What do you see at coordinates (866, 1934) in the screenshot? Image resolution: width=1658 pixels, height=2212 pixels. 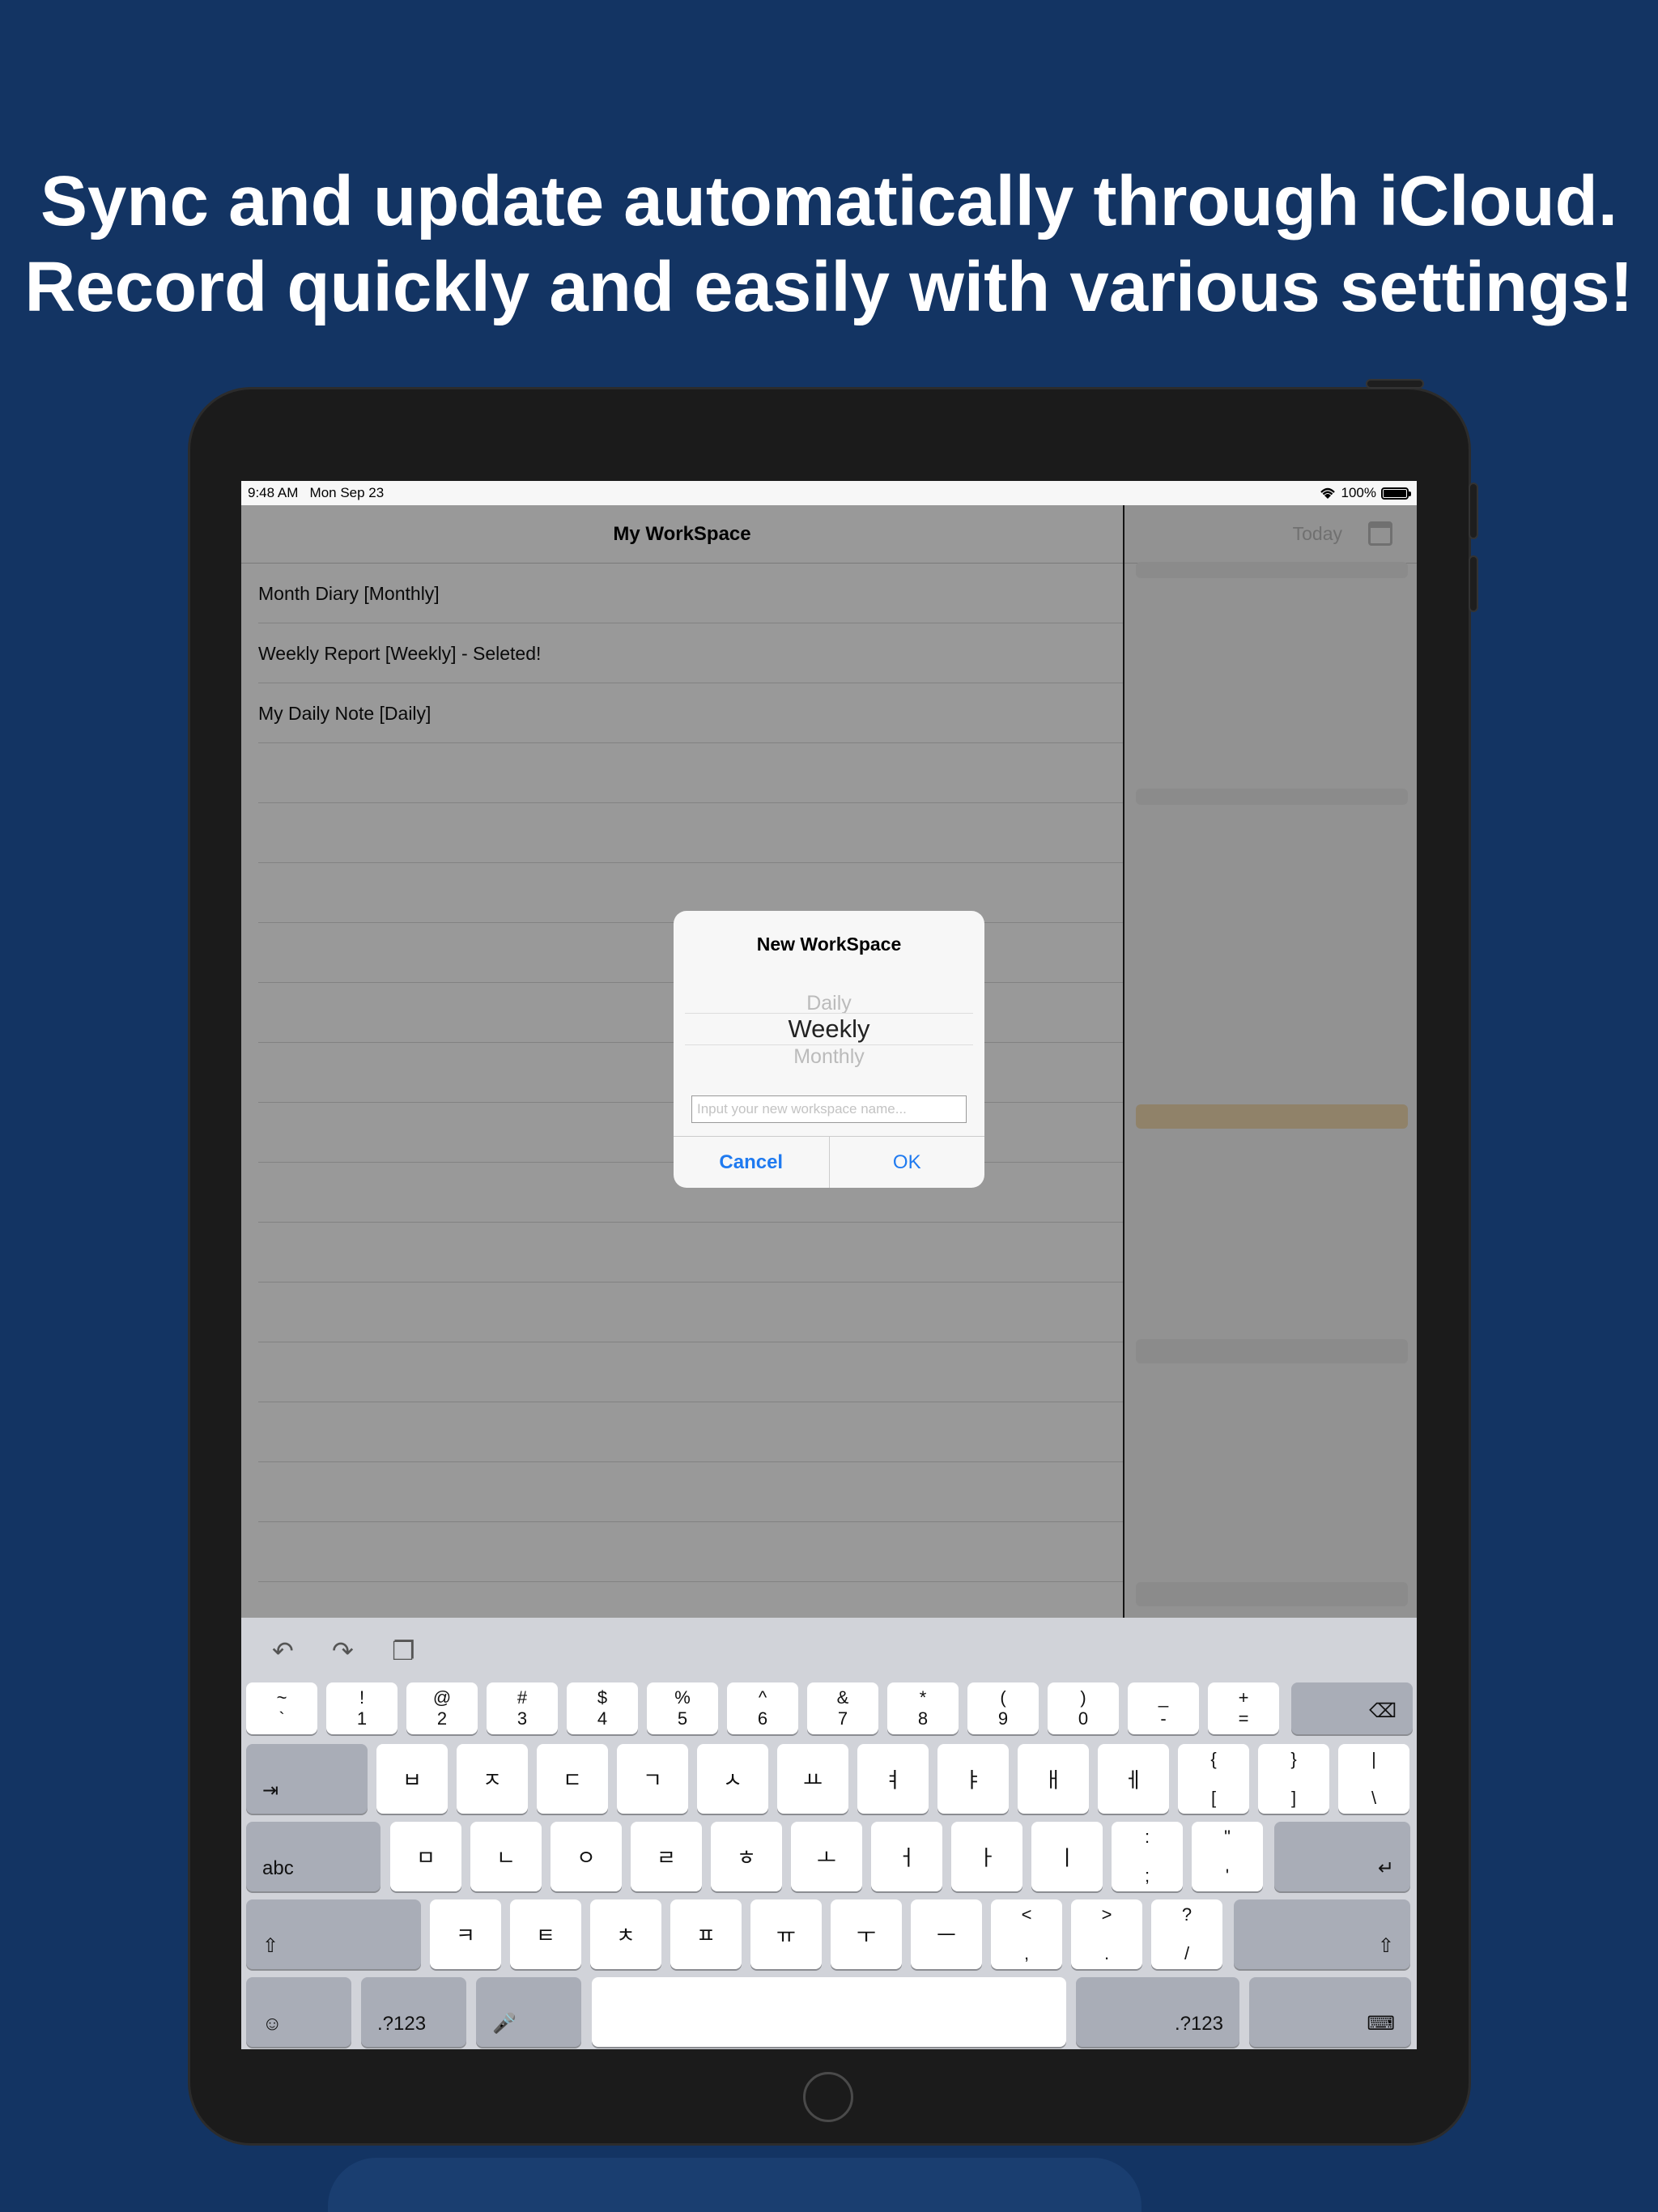 I see `key: ㅜ` at bounding box center [866, 1934].